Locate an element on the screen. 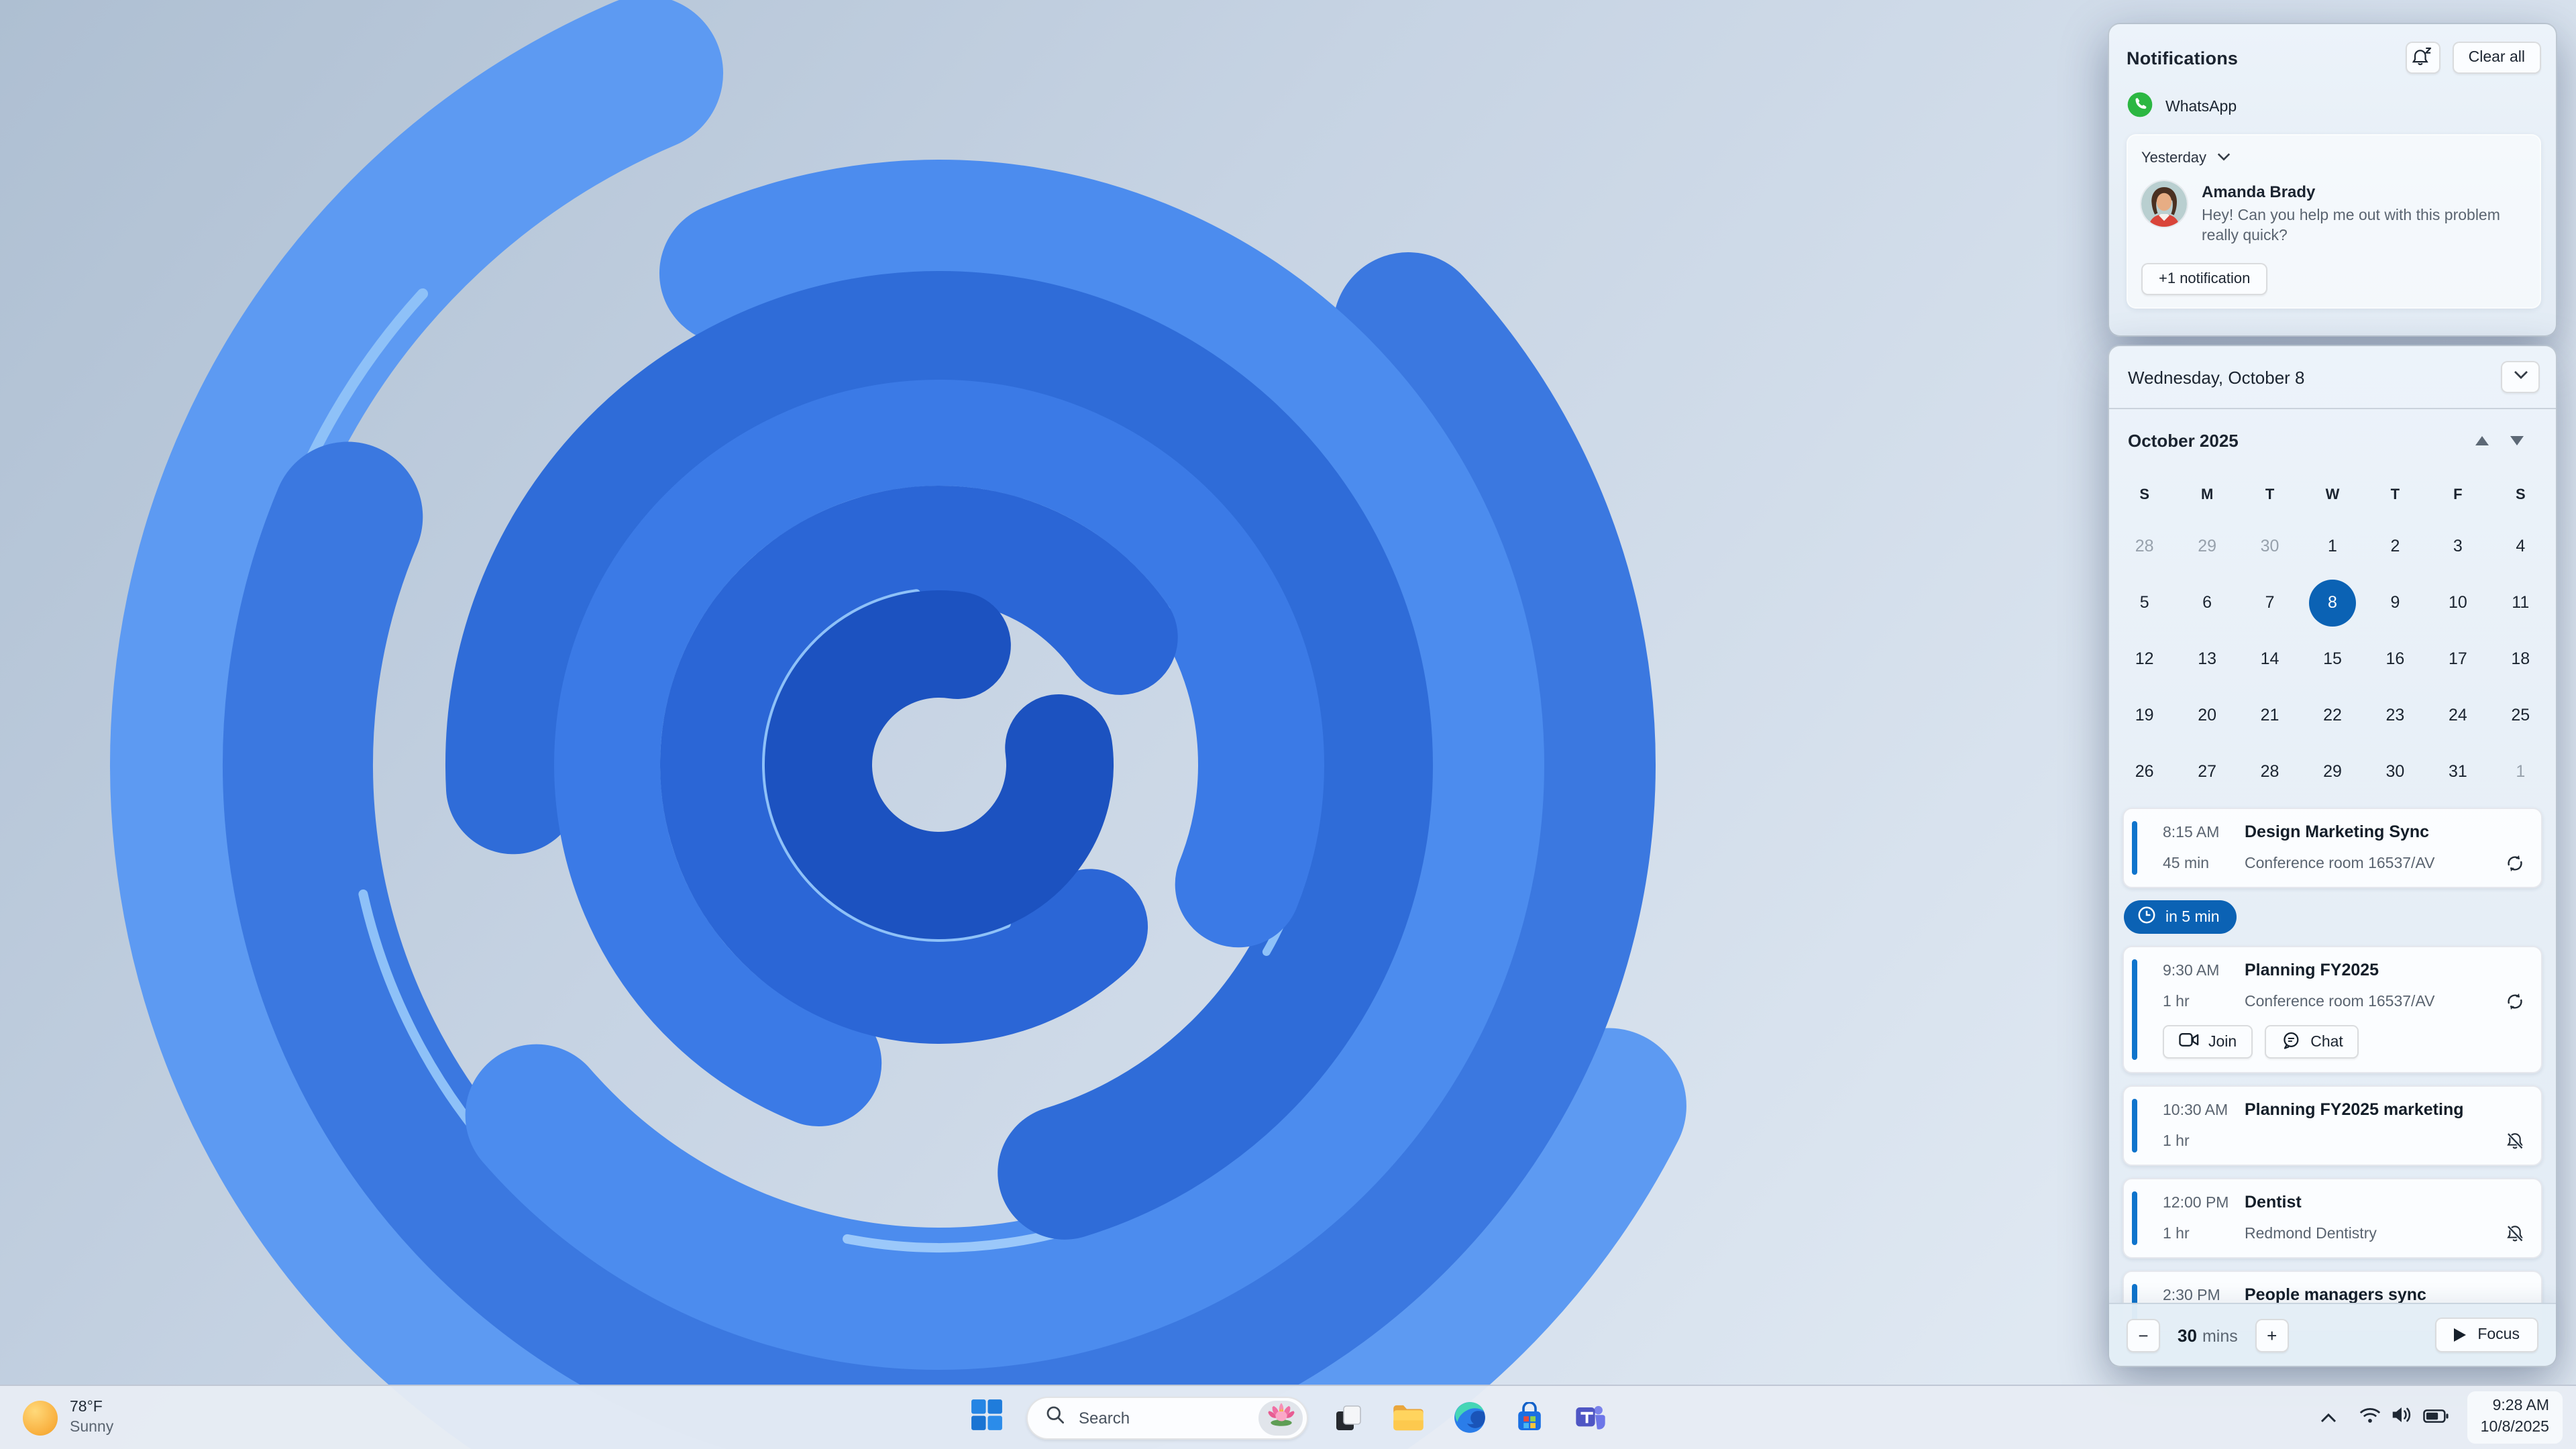  calendar-day: 15 is located at coordinates (2332, 659).